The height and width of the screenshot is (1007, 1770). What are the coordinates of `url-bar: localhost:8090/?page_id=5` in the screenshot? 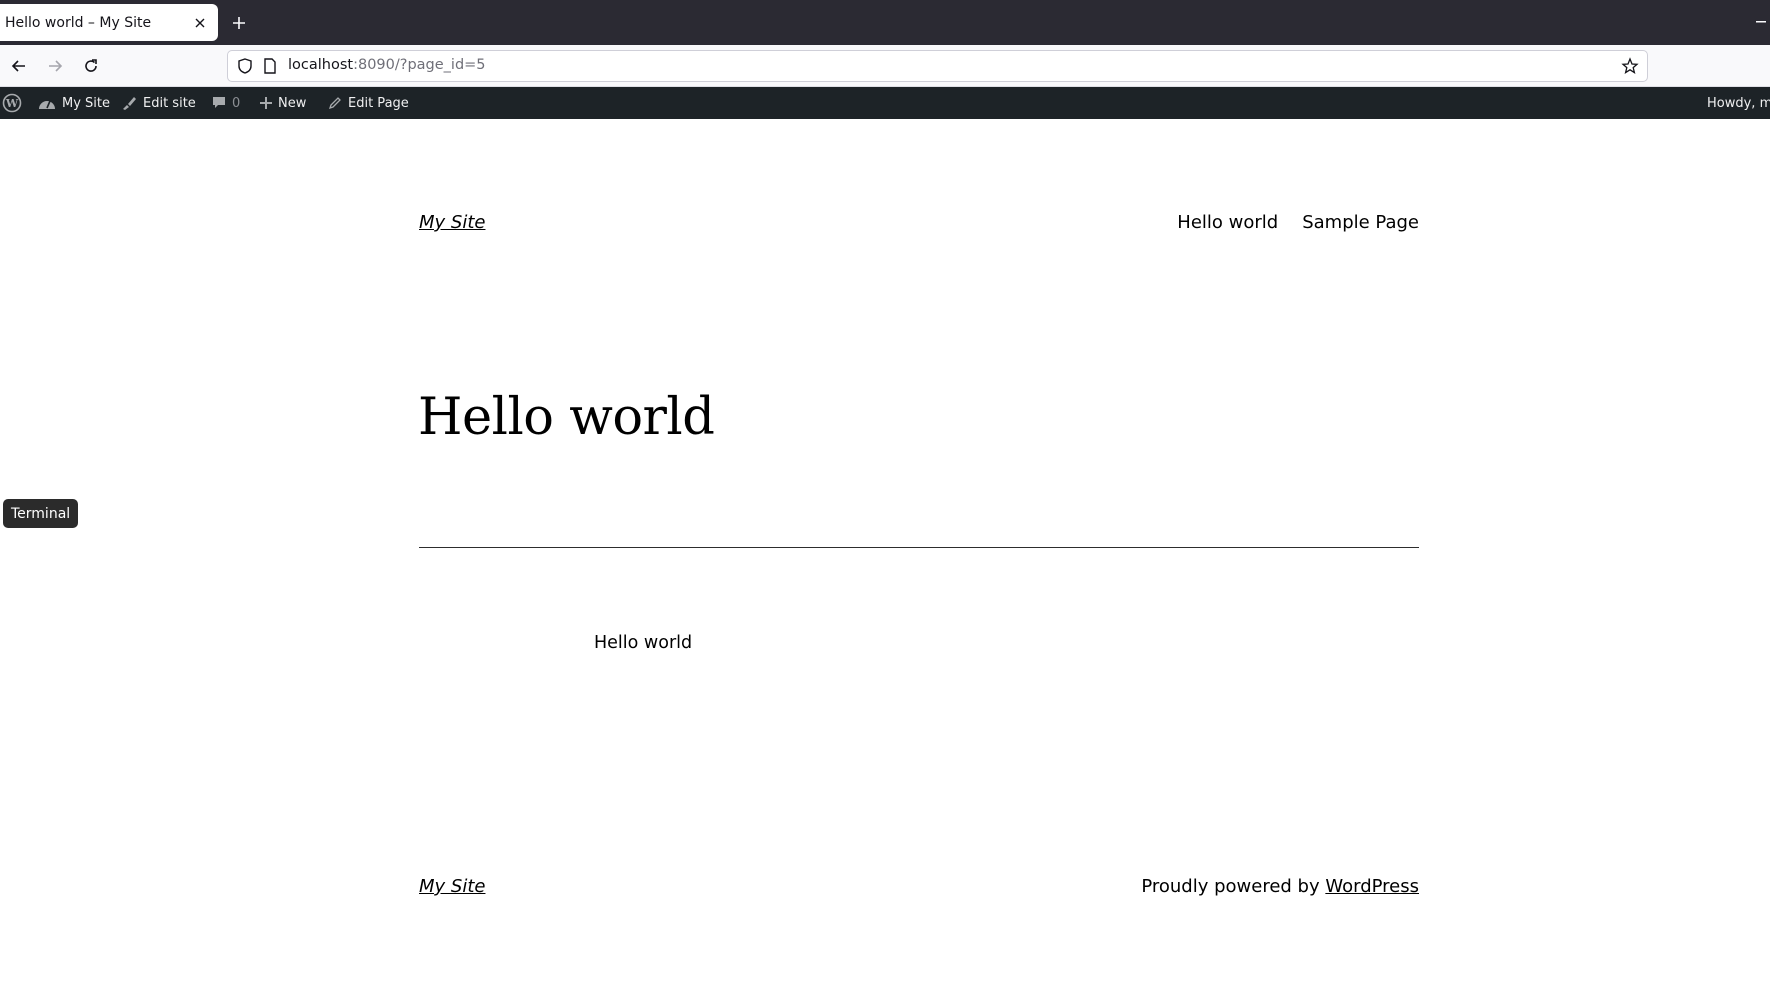 It's located at (937, 66).